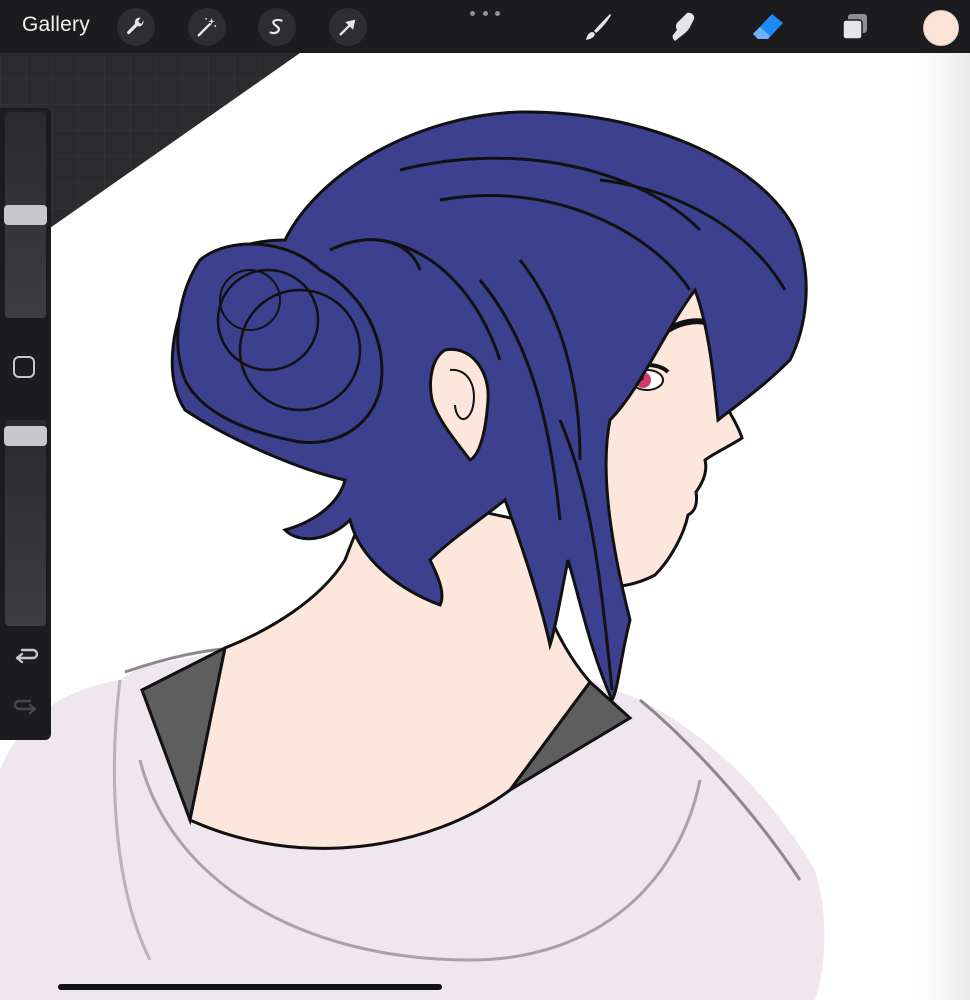 Image resolution: width=970 pixels, height=1000 pixels. I want to click on color-picker-button, so click(941, 28).